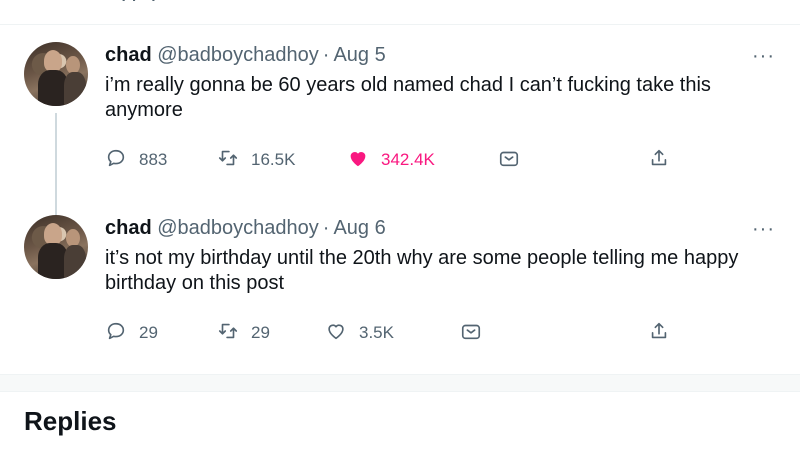  Describe the element at coordinates (408, 159) in the screenshot. I see `like-count: 342.4K` at that location.